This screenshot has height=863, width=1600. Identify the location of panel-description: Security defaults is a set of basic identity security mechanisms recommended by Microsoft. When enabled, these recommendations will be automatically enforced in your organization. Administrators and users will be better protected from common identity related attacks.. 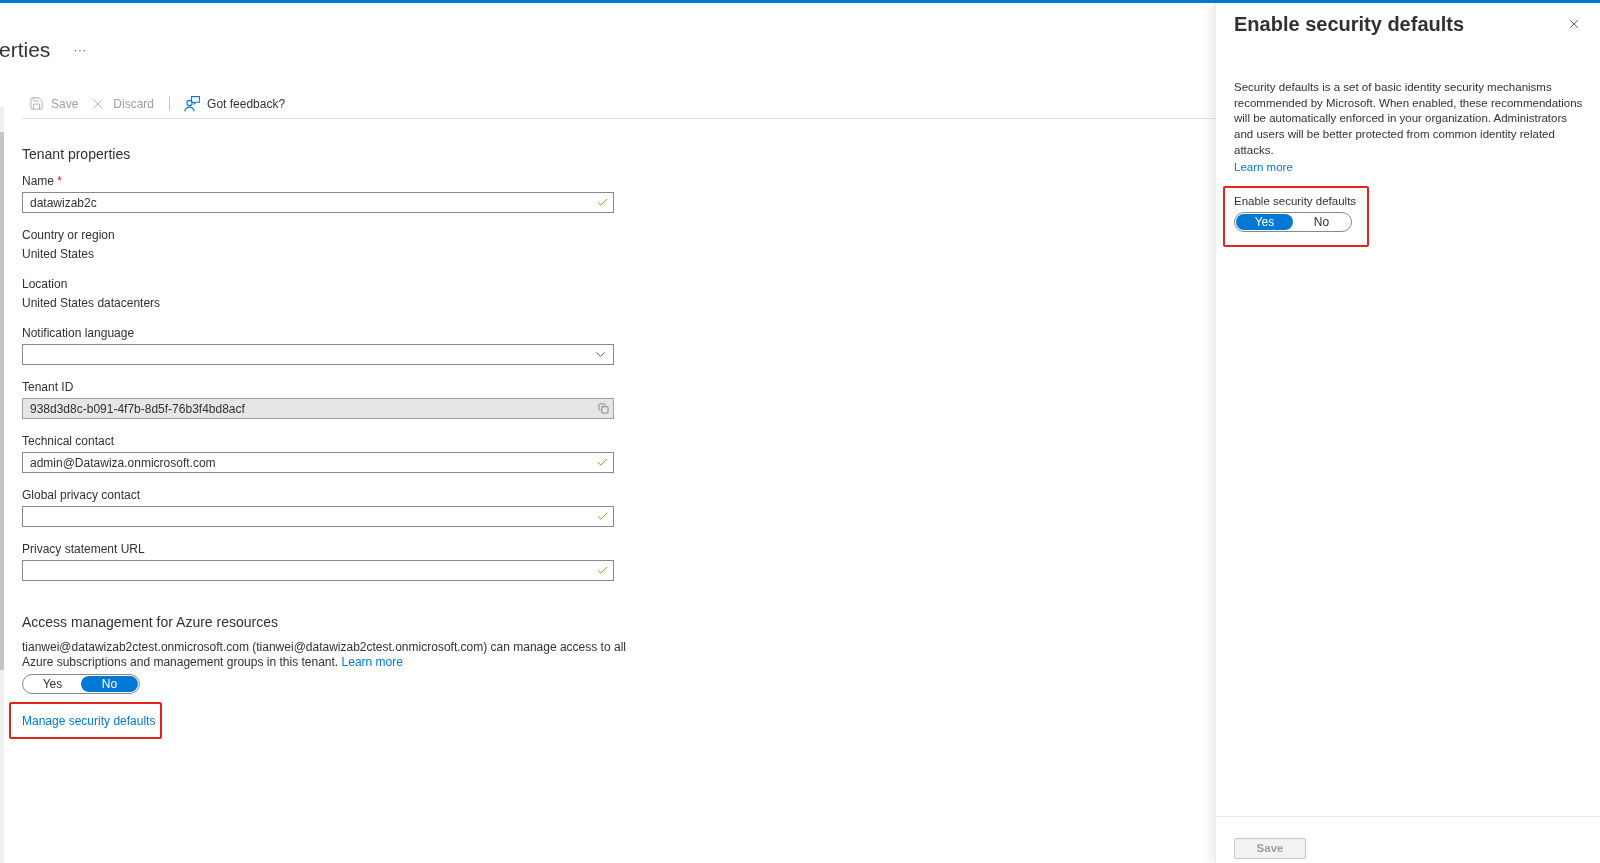
(1409, 119).